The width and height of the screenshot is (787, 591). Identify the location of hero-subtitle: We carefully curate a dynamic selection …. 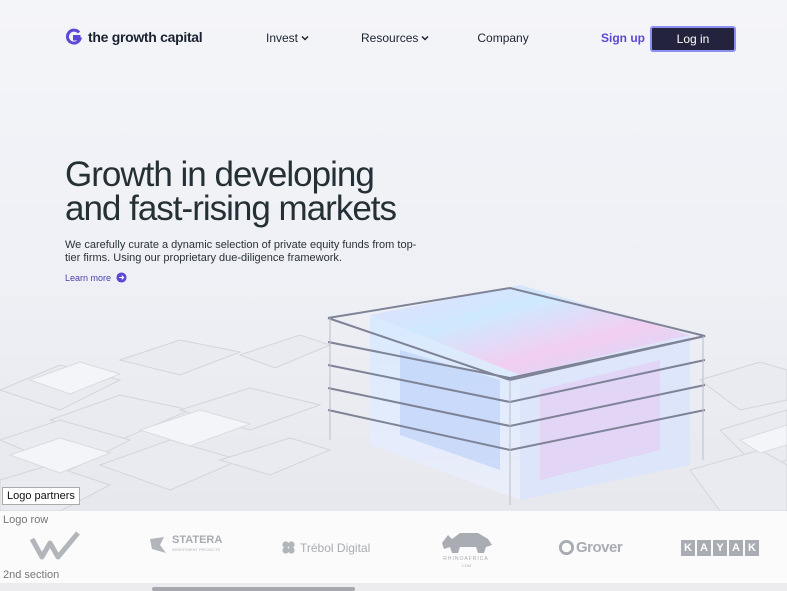
(241, 251).